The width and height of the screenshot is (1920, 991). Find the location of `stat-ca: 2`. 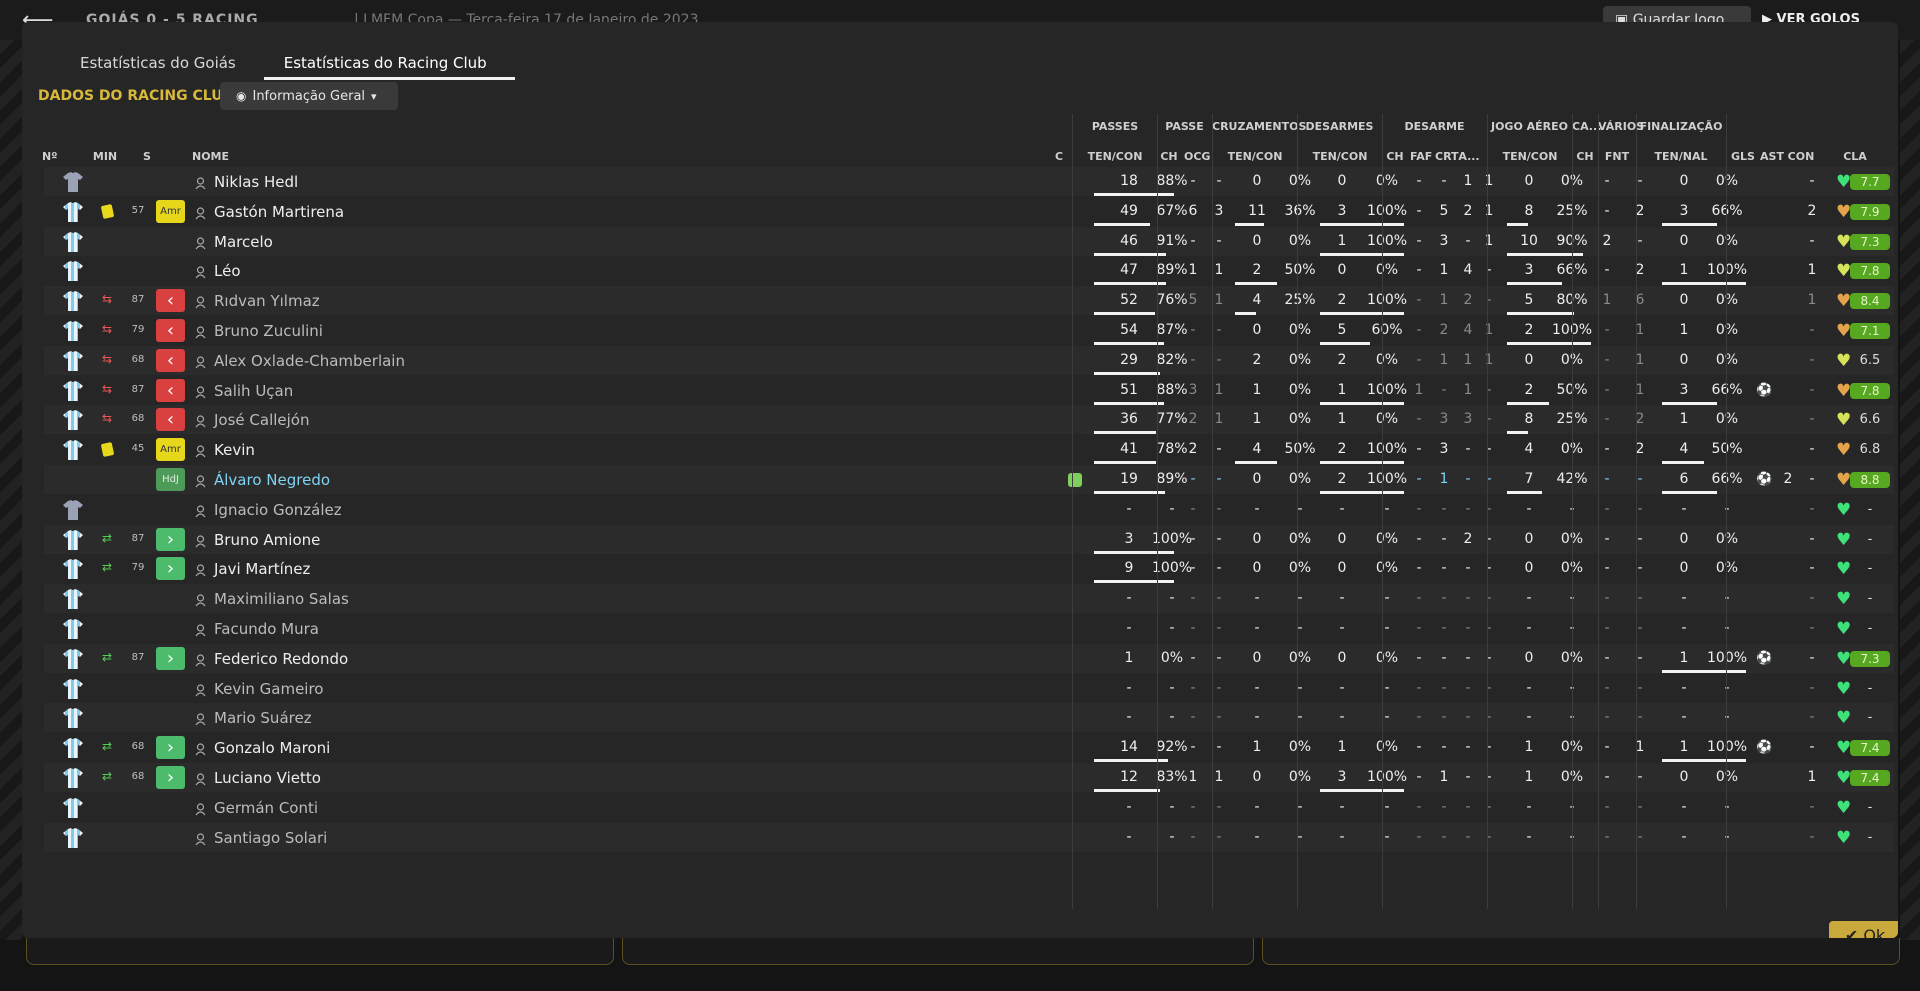

stat-ca: 2 is located at coordinates (1257, 270).